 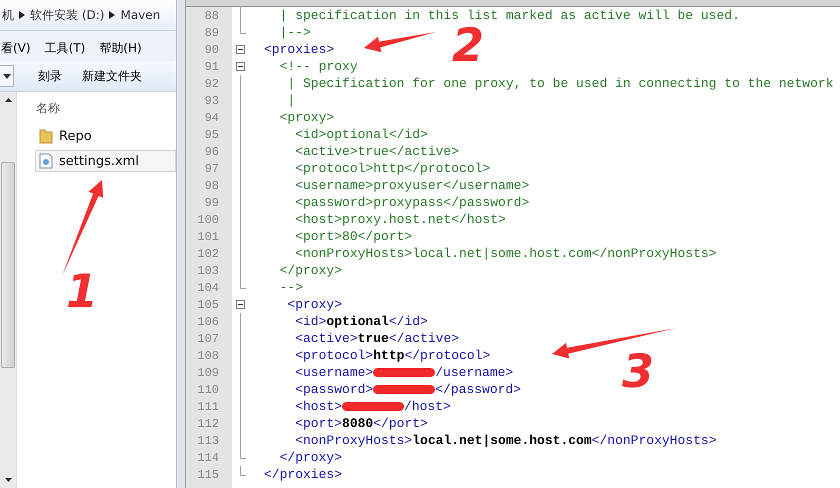 I want to click on code-line: <proxies>, so click(x=299, y=49).